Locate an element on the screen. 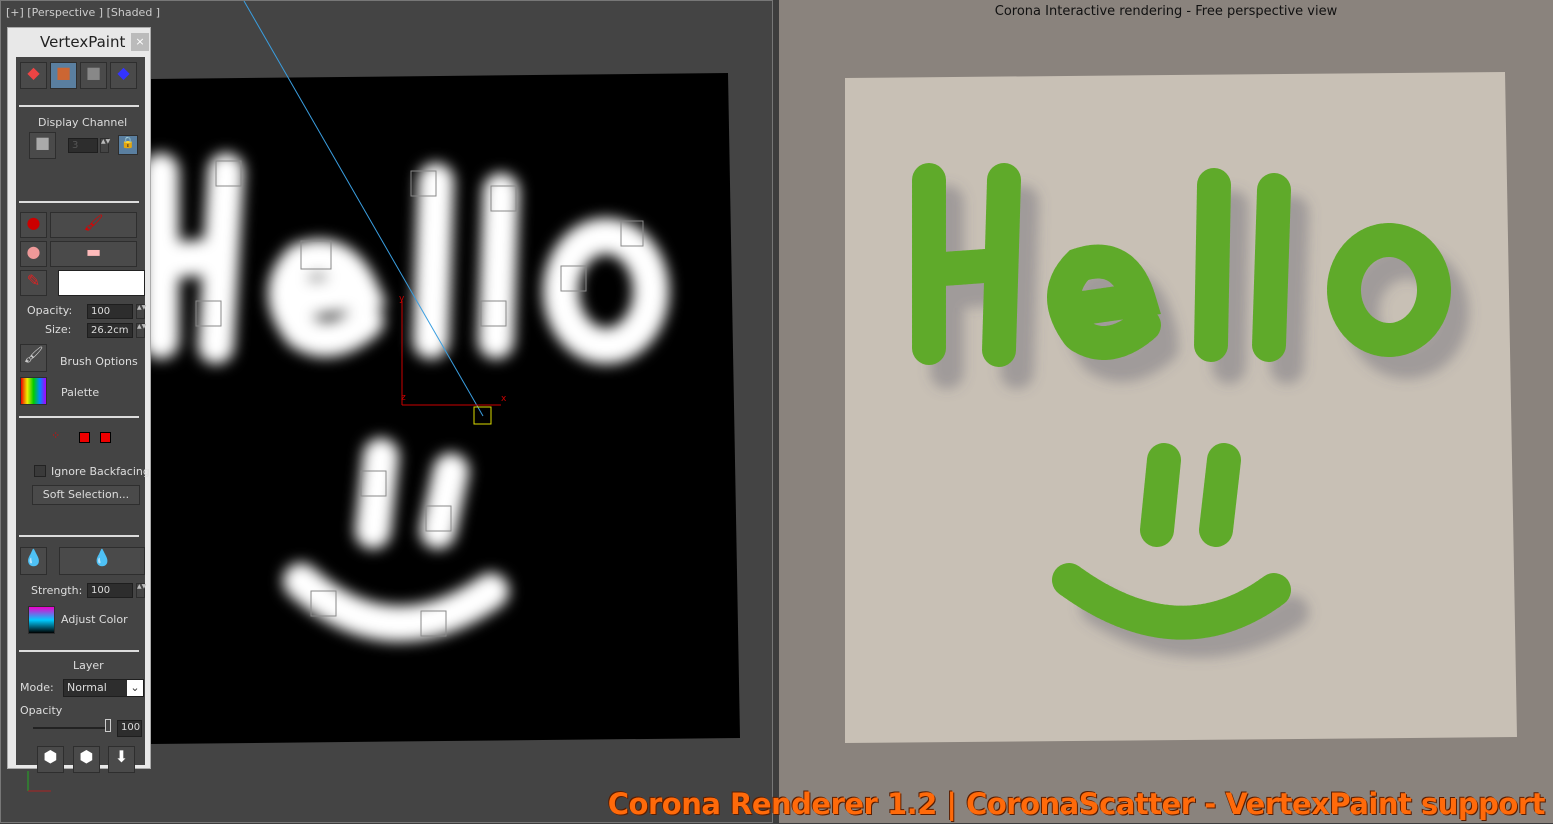 The image size is (1553, 824). strength-label: Strength: is located at coordinates (57, 590).